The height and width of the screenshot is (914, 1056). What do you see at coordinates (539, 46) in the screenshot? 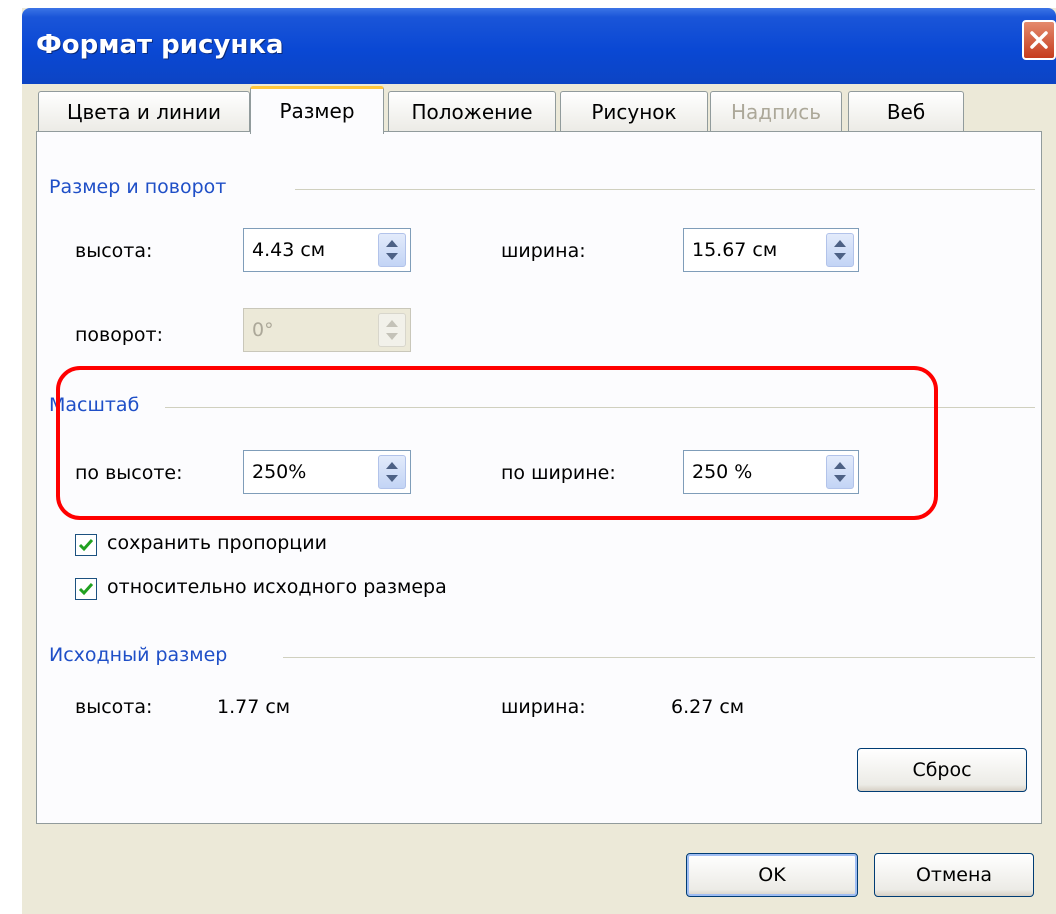
I see `title-bar: Формат рисунка` at bounding box center [539, 46].